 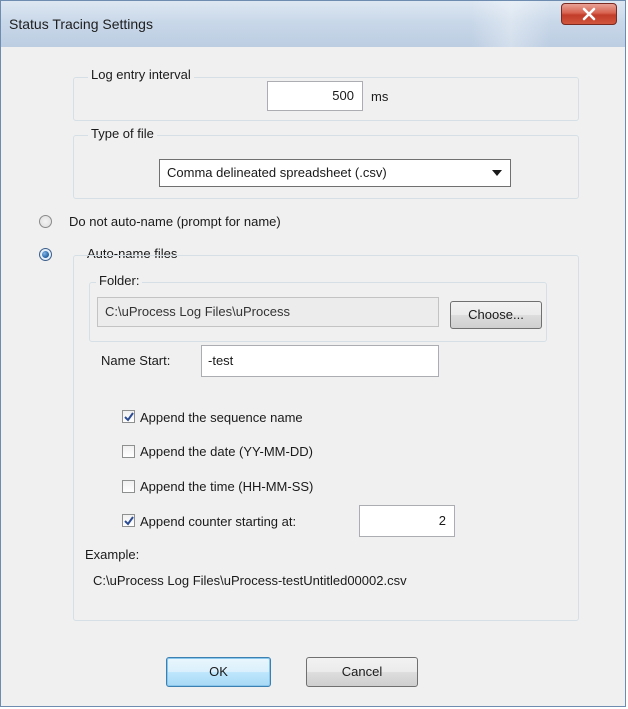 I want to click on title-bar-glass-highlight, so click(x=511, y=24).